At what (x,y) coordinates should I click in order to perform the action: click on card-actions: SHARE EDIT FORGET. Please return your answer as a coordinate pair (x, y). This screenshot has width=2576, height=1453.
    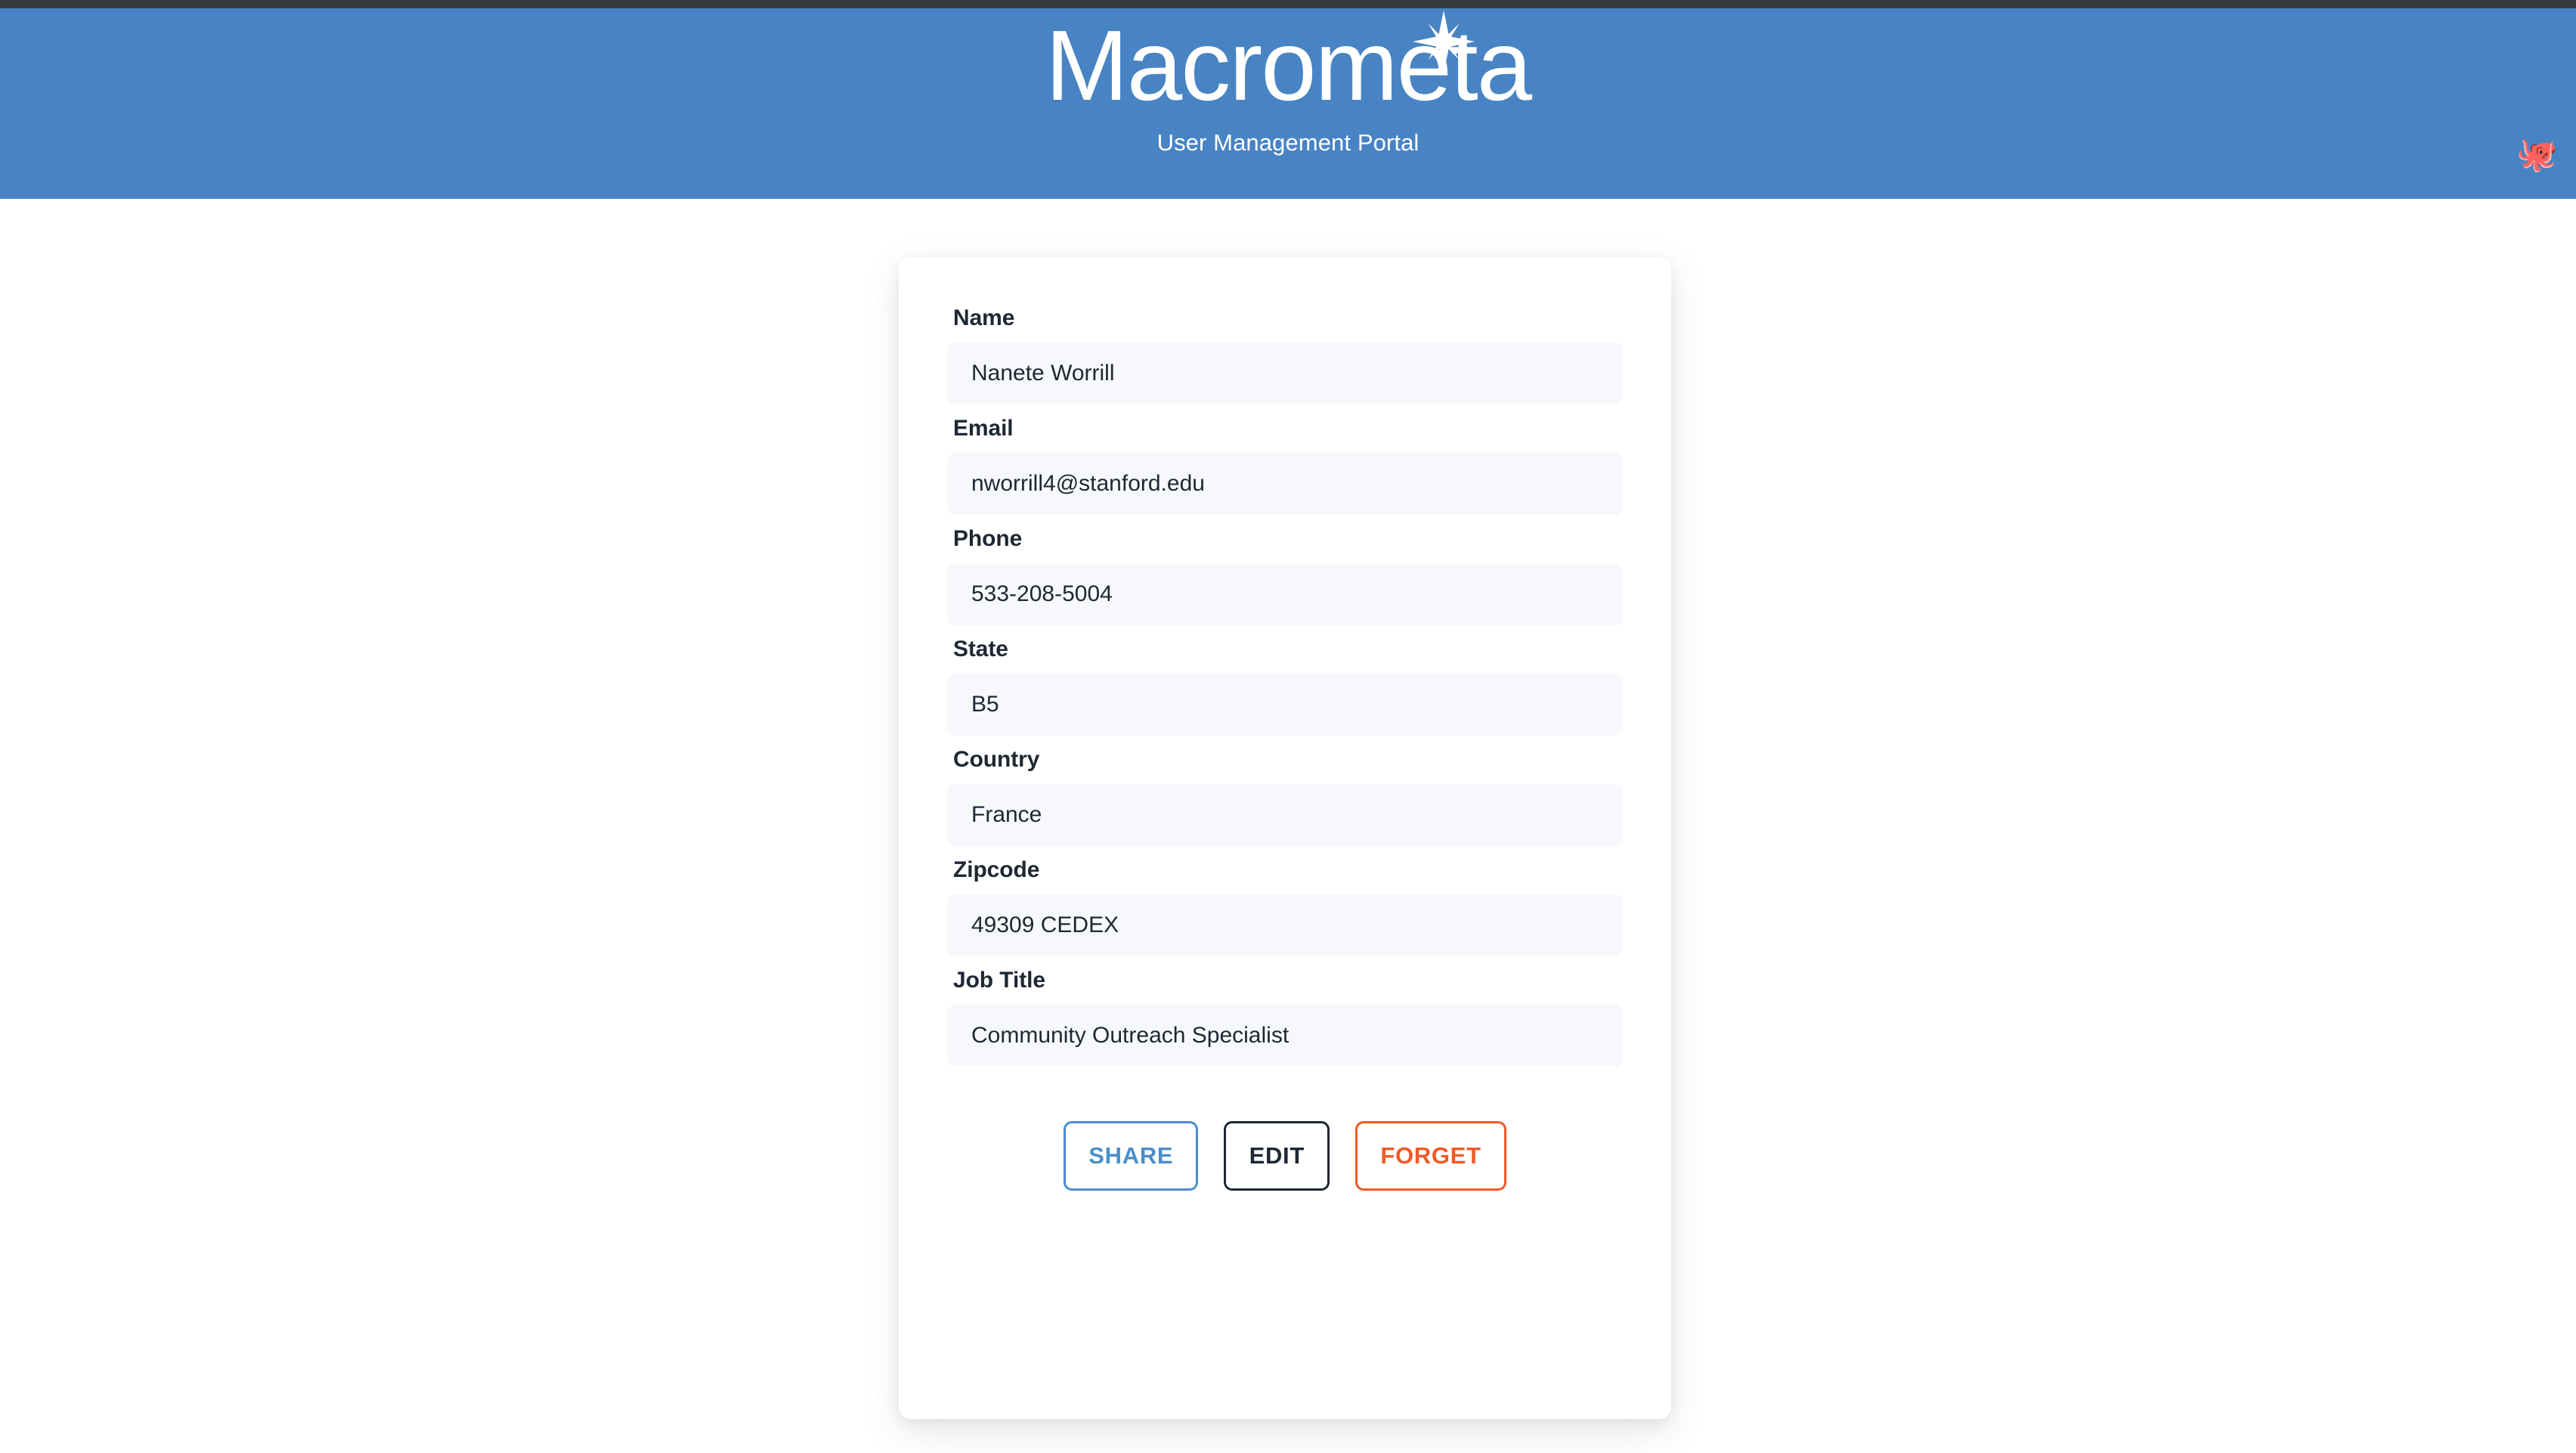
    Looking at the image, I should click on (1285, 1156).